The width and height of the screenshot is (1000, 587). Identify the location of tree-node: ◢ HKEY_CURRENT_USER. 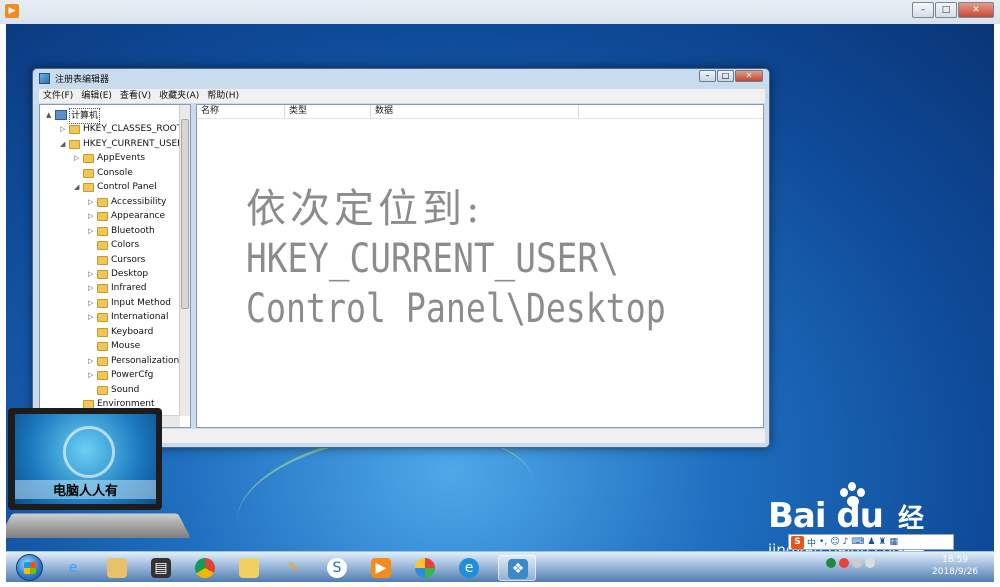
(115, 144).